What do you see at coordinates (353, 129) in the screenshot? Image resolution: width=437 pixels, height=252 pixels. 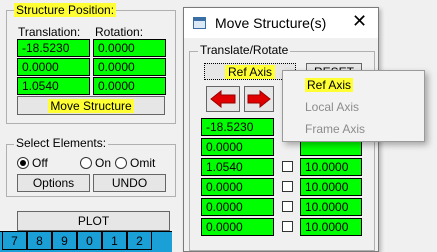 I see `menu-item-frame-axis: Frame Axis` at bounding box center [353, 129].